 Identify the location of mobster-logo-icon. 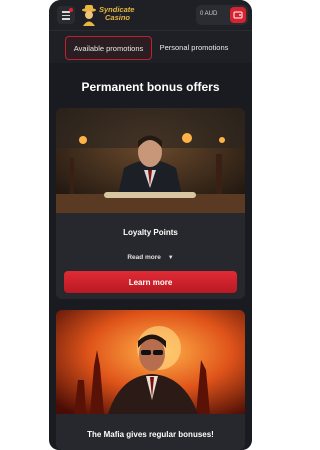
(89, 15).